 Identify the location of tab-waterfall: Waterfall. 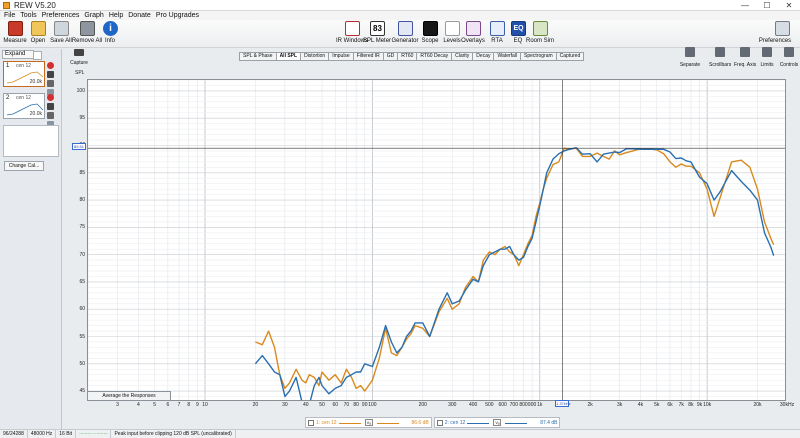
(507, 56).